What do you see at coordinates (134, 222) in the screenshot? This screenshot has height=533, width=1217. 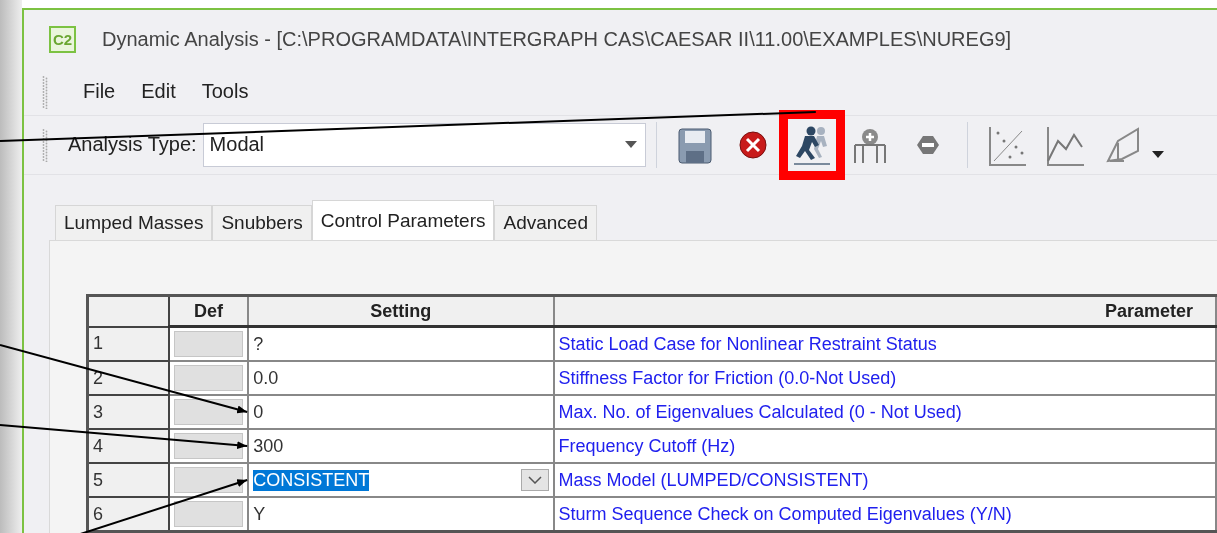 I see `tab: Lumped Masses` at bounding box center [134, 222].